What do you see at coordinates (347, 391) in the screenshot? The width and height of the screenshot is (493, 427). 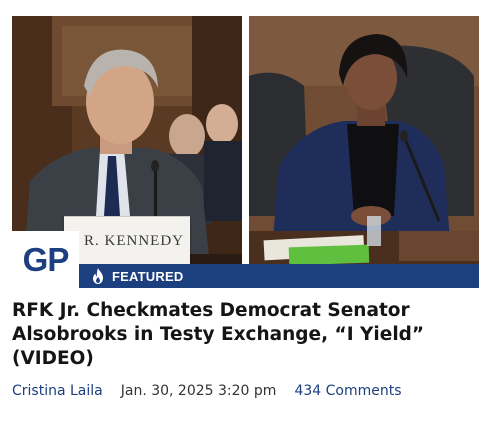 I see `comments-link: 434 Comments` at bounding box center [347, 391].